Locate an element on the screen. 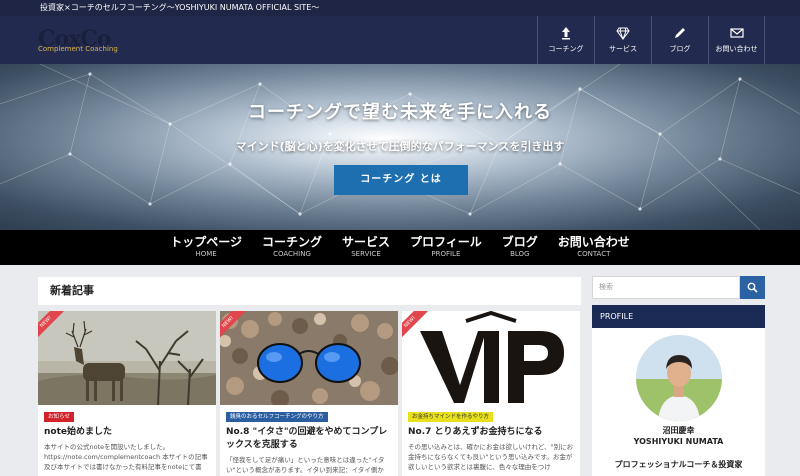 The image size is (800, 476). header-nav-service: サービス is located at coordinates (622, 40).